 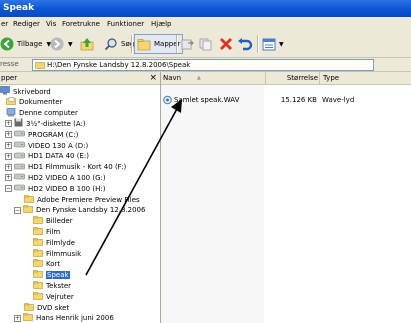 I want to click on back-arrow-icon, so click(x=7, y=44).